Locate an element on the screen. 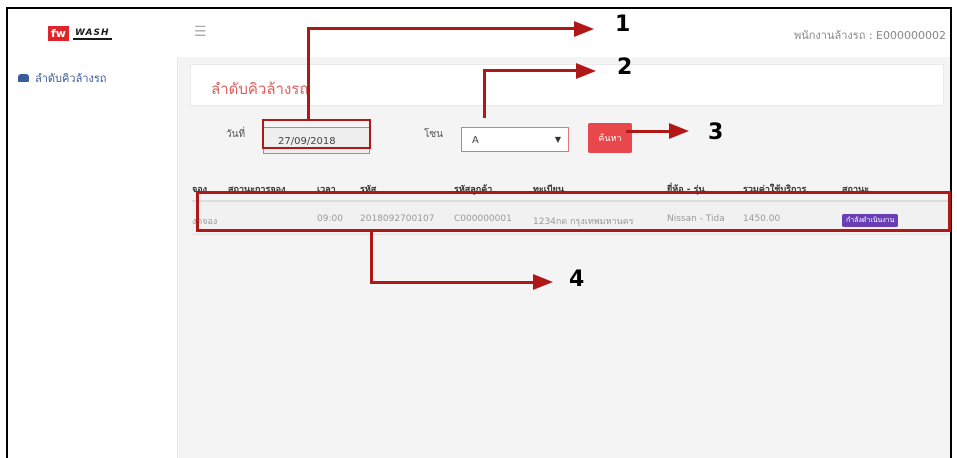  annotation-number-2: 2 is located at coordinates (625, 67).